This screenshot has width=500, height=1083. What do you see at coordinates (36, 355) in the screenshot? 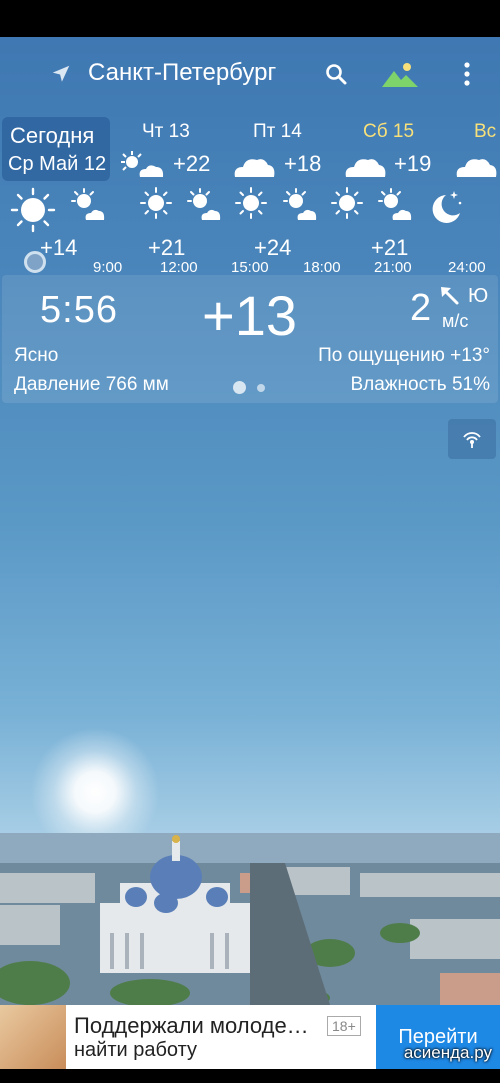
I see `condition-text: Ясно` at bounding box center [36, 355].